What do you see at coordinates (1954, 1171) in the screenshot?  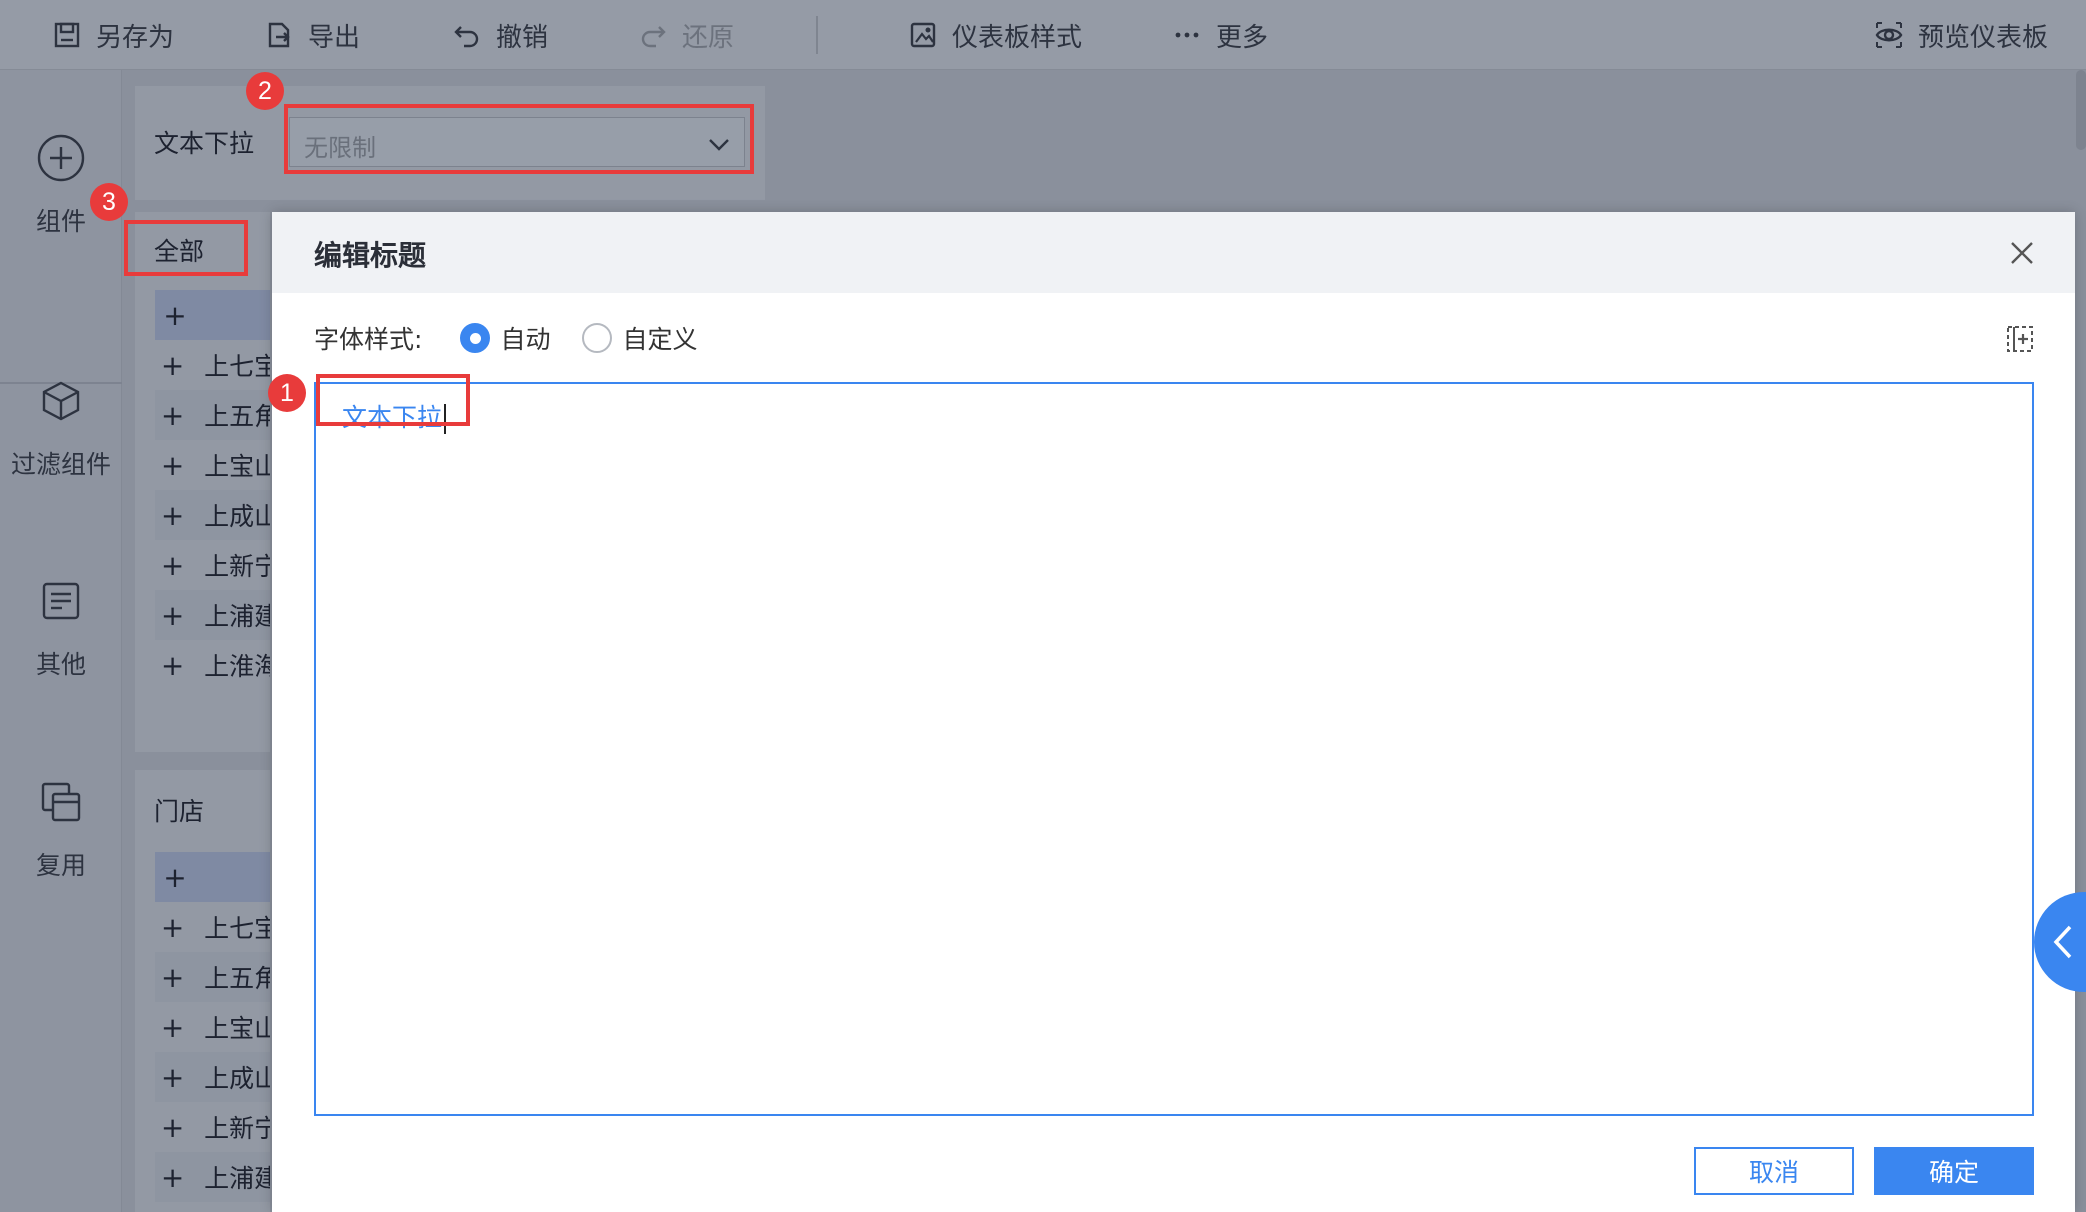 I see `confirm-button: 确定` at bounding box center [1954, 1171].